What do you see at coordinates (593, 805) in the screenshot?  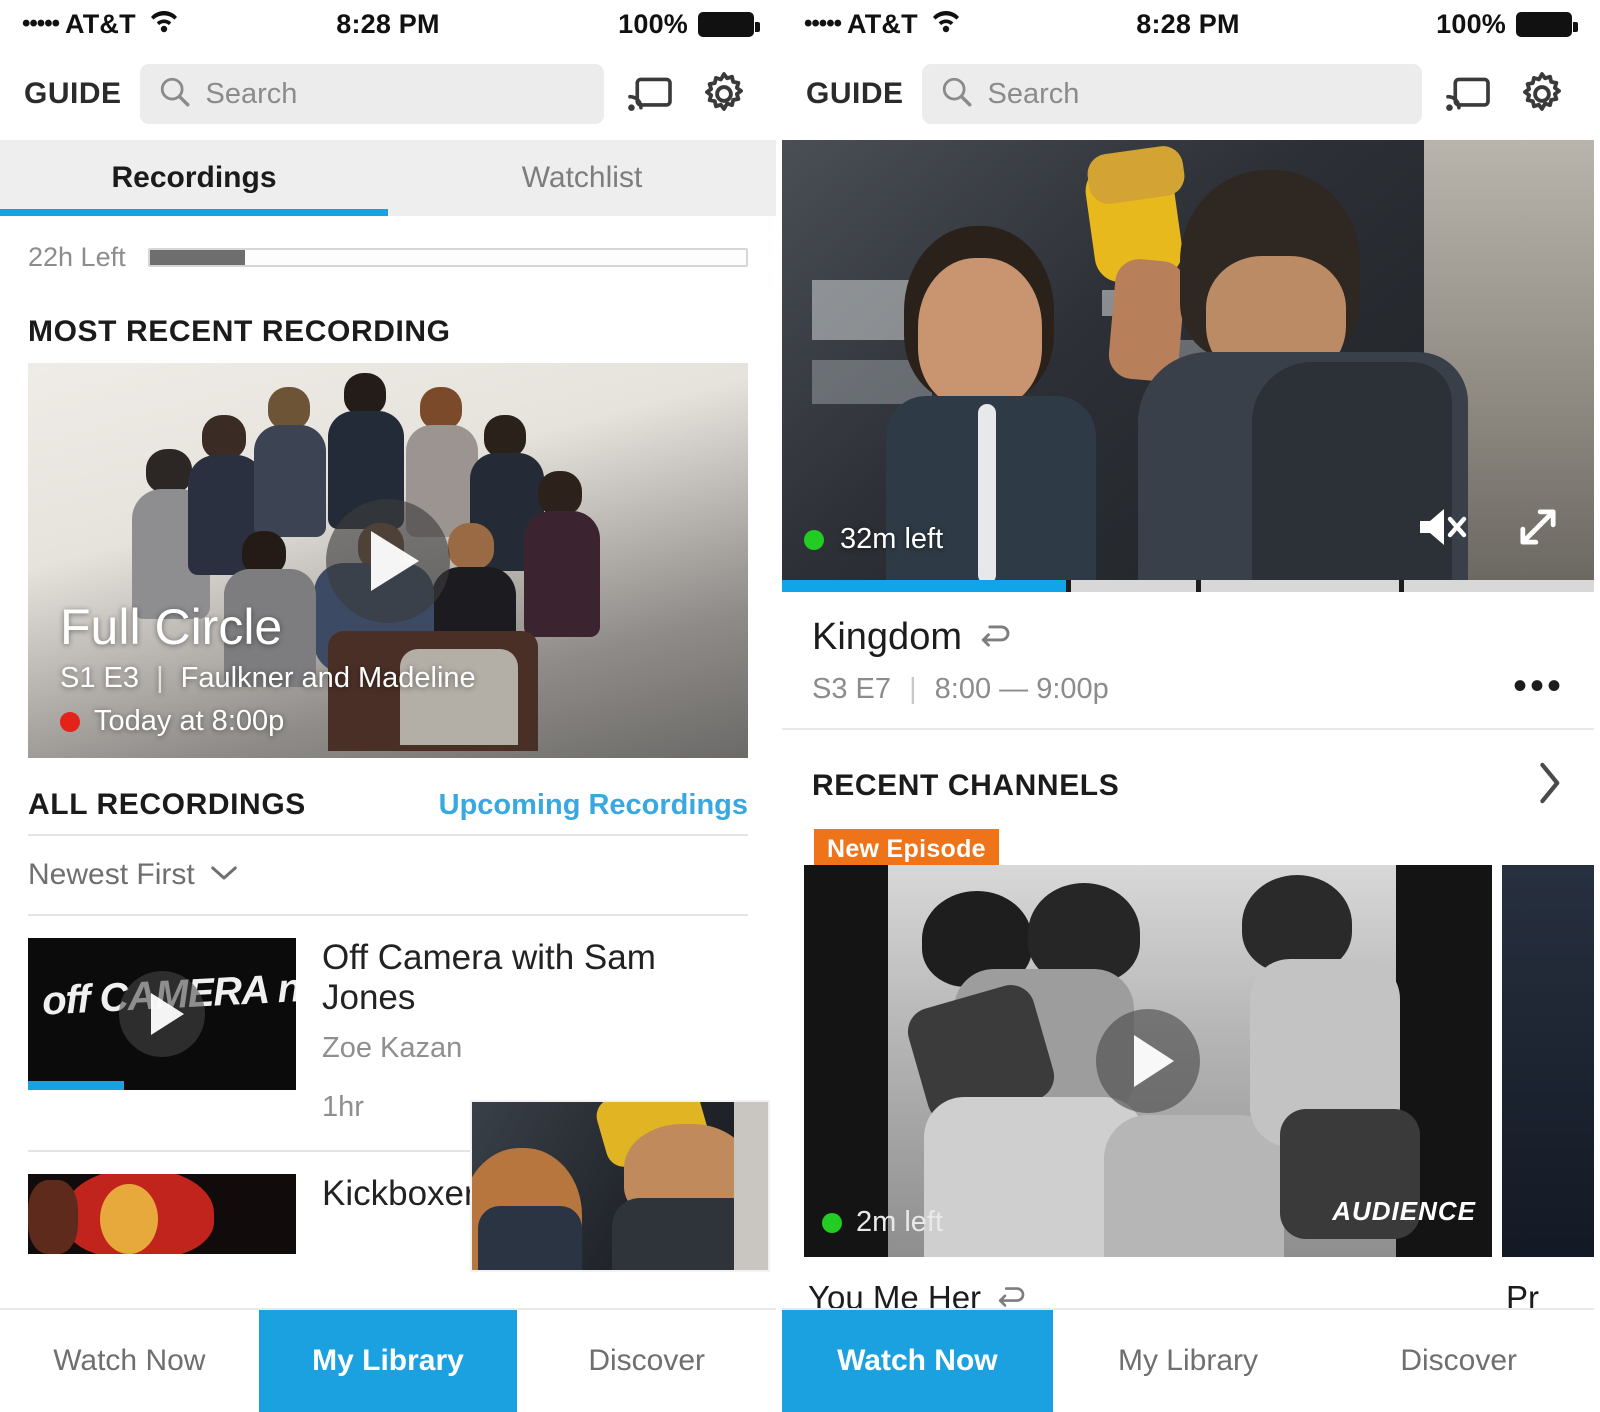 I see `upcoming-recordings-link: Upcoming Recordings` at bounding box center [593, 805].